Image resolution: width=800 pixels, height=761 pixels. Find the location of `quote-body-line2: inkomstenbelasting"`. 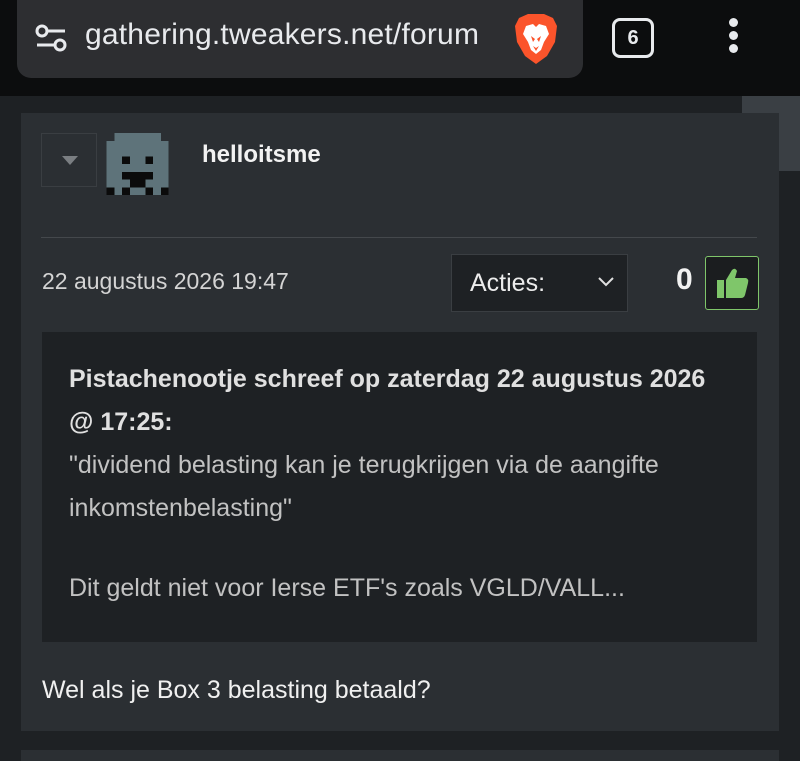

quote-body-line2: inkomstenbelasting" is located at coordinates (180, 508).